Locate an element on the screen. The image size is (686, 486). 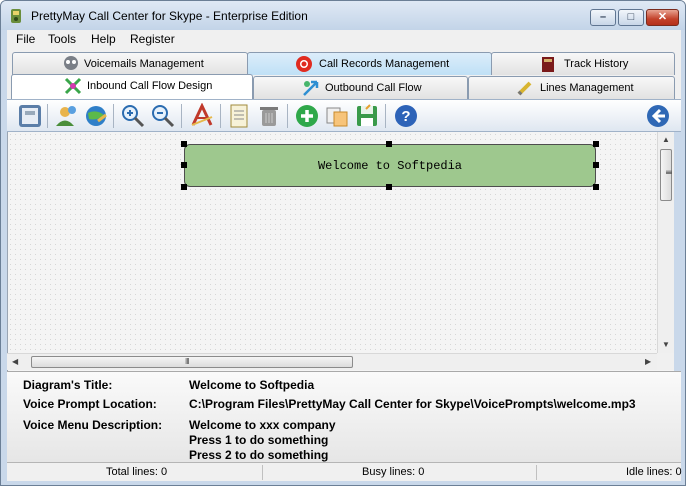
copy-icon is located at coordinates (337, 116).